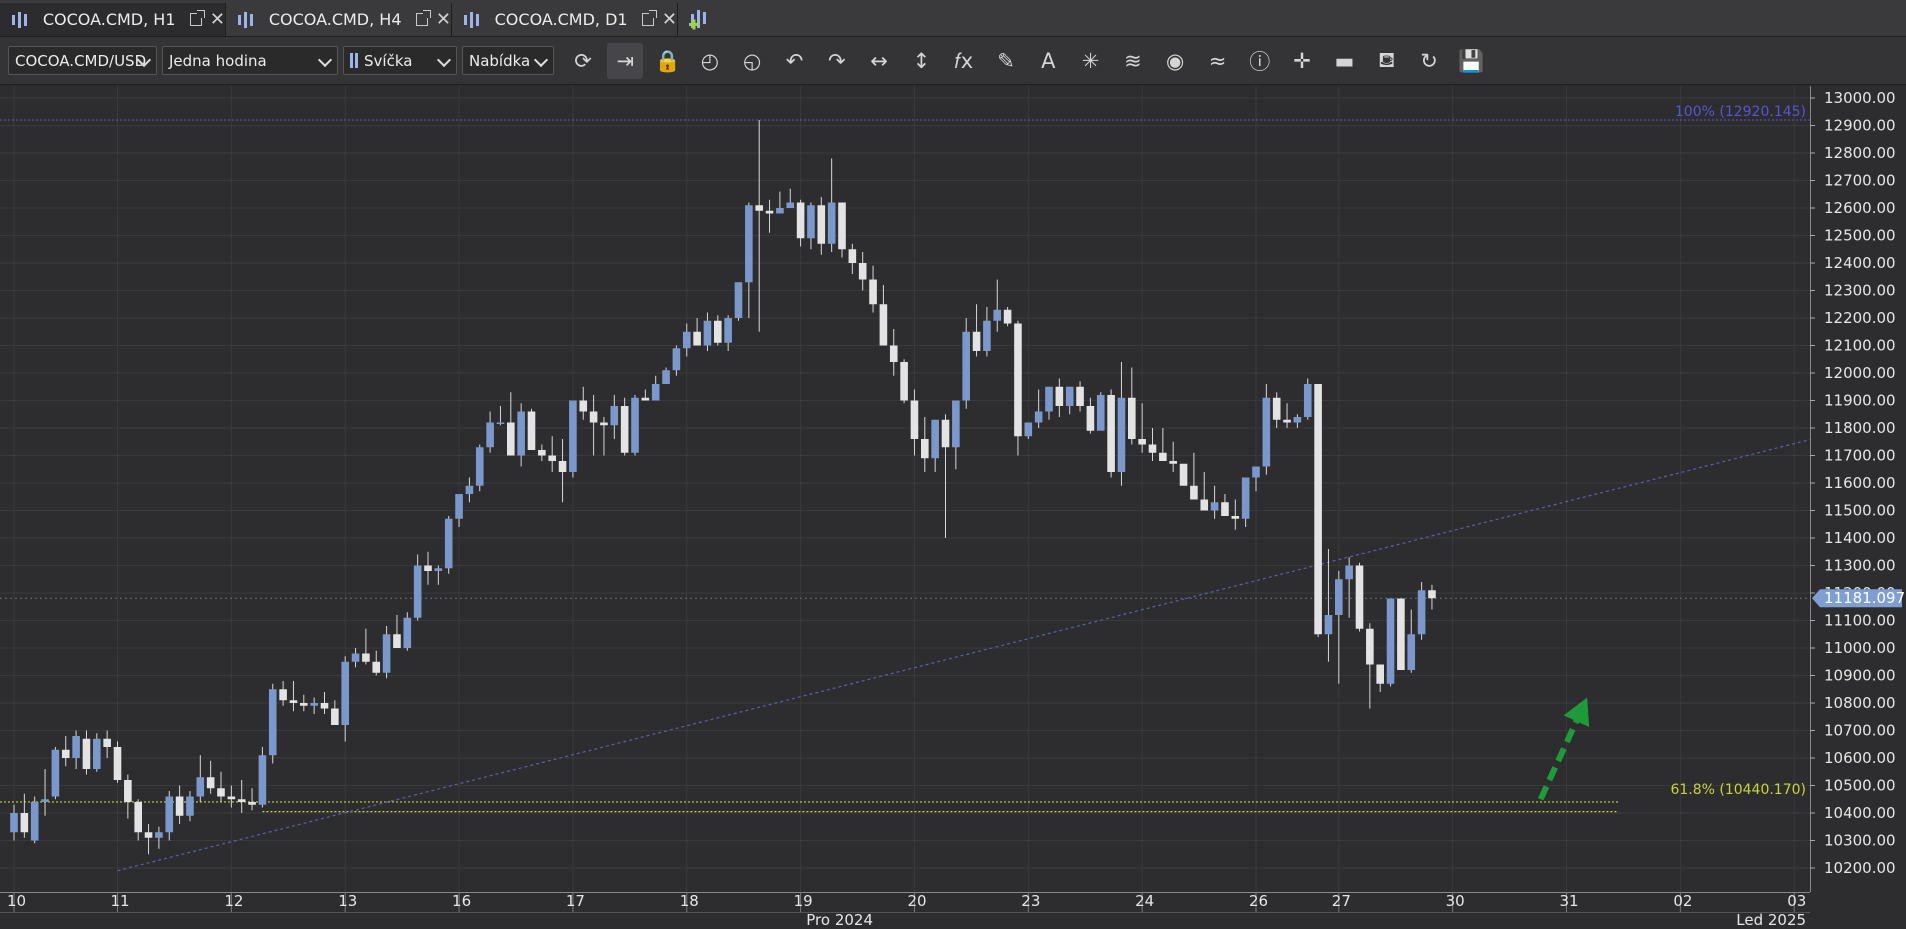 The height and width of the screenshot is (929, 1906). Describe the element at coordinates (1740, 112) in the screenshot. I see `fib-level-100-label: 100% (12920.145)` at that location.